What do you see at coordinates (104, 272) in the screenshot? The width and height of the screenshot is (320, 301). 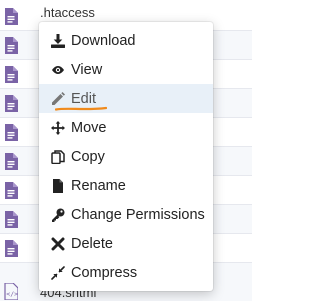 I see `menu-item-label: Compress` at bounding box center [104, 272].